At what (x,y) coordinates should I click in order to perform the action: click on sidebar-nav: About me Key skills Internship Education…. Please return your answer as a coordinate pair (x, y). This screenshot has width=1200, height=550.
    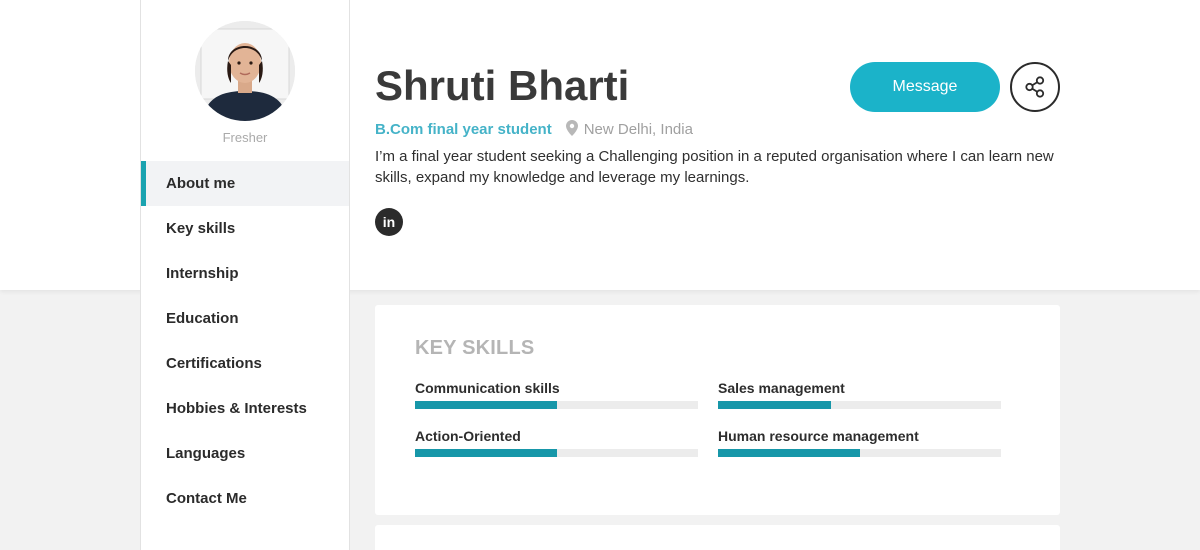
    Looking at the image, I should click on (245, 341).